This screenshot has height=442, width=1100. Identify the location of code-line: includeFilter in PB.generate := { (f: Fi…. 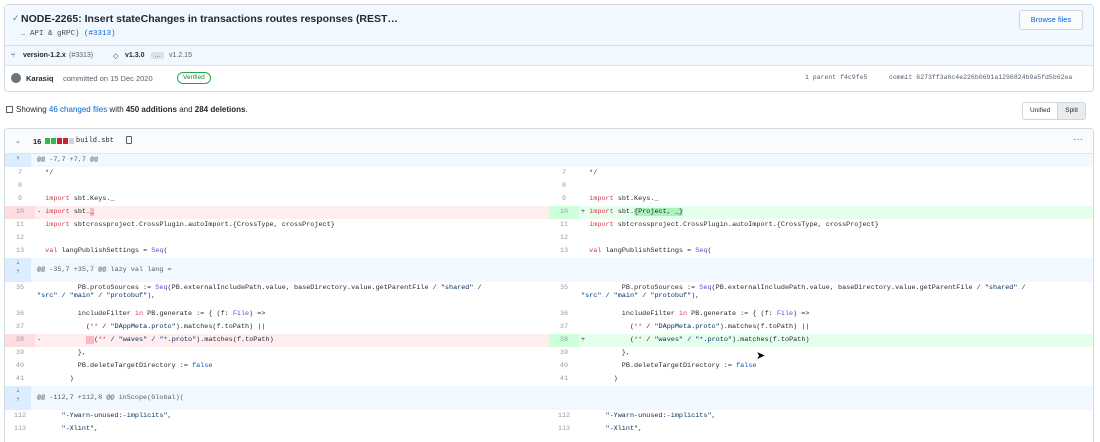
(151, 314).